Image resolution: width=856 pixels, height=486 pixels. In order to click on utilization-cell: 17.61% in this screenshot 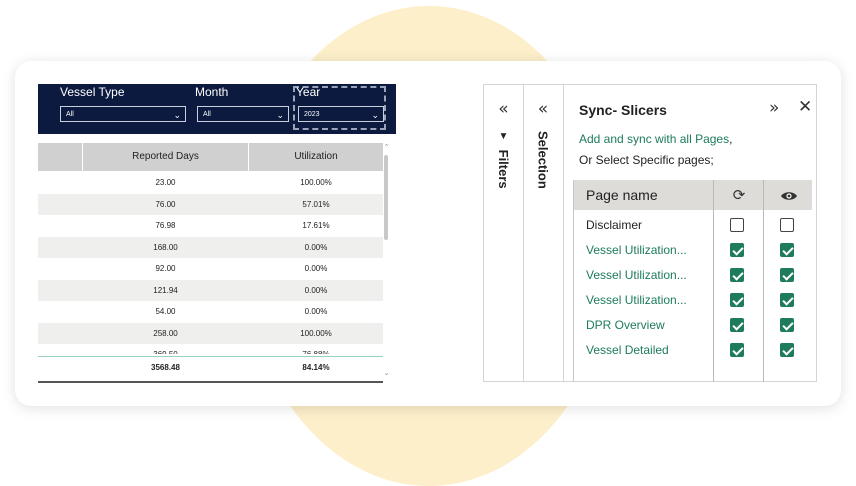, I will do `click(316, 225)`.